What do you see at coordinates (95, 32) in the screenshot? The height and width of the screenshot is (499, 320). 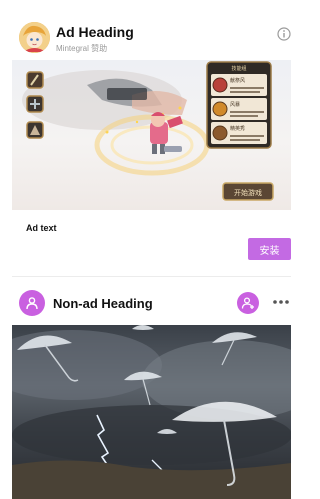 I see `ad-heading: Ad Heading` at bounding box center [95, 32].